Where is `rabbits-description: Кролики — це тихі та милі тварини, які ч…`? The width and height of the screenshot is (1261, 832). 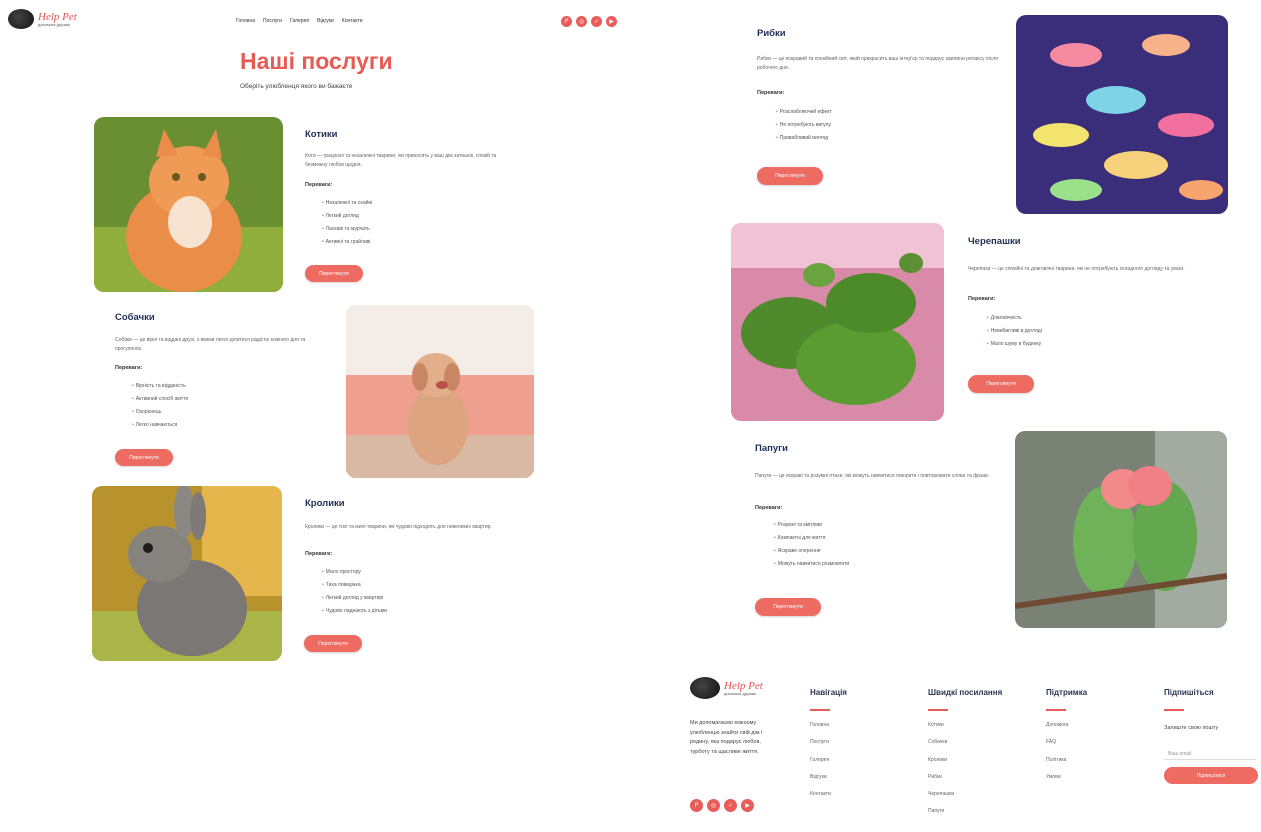 rabbits-description: Кролики — це тихі та милі тварини, які ч… is located at coordinates (398, 527).